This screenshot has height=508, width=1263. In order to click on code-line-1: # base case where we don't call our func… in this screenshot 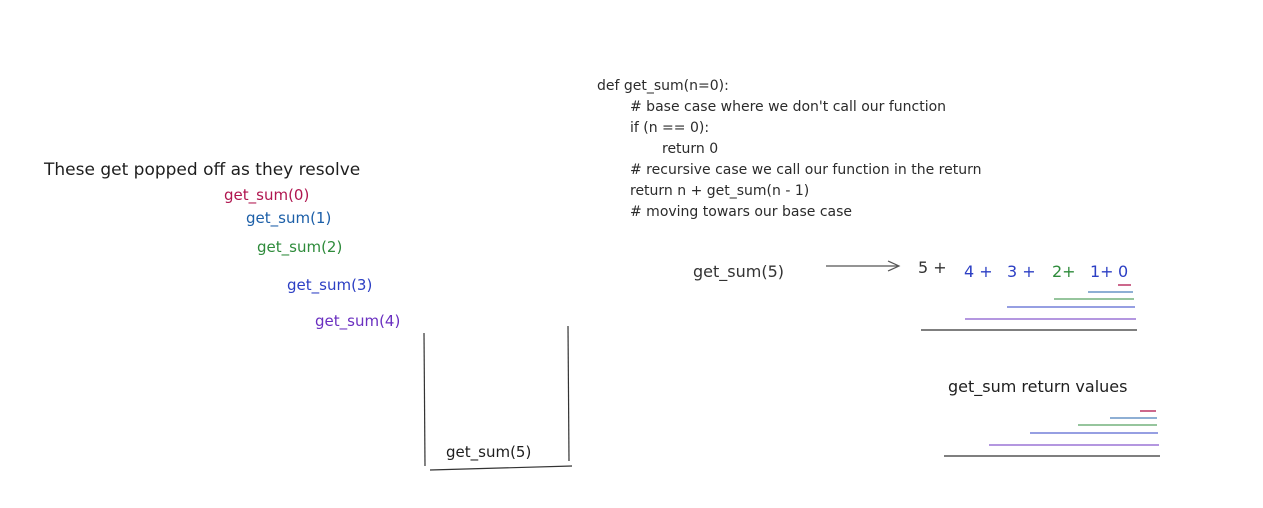, I will do `click(788, 107)`.